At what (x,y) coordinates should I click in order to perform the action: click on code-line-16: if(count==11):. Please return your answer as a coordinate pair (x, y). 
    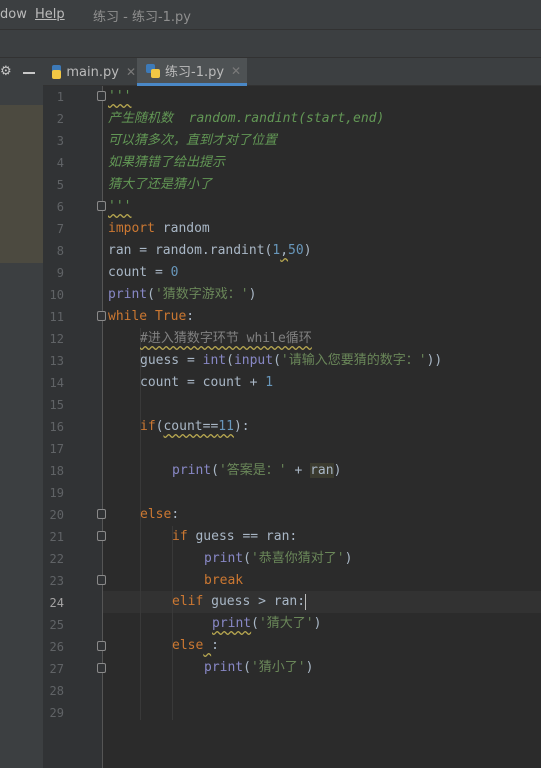
    Looking at the image, I should click on (195, 427).